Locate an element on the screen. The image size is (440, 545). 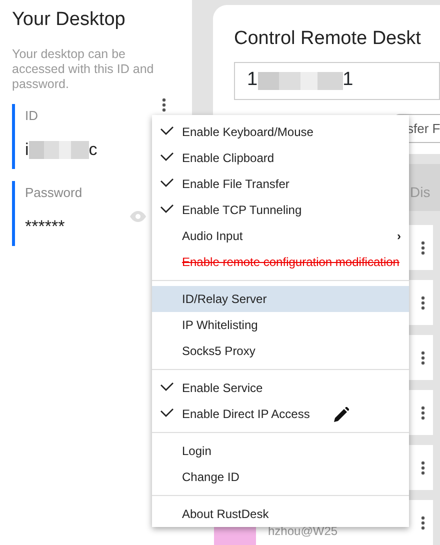
submenu-arrow: › is located at coordinates (399, 236).